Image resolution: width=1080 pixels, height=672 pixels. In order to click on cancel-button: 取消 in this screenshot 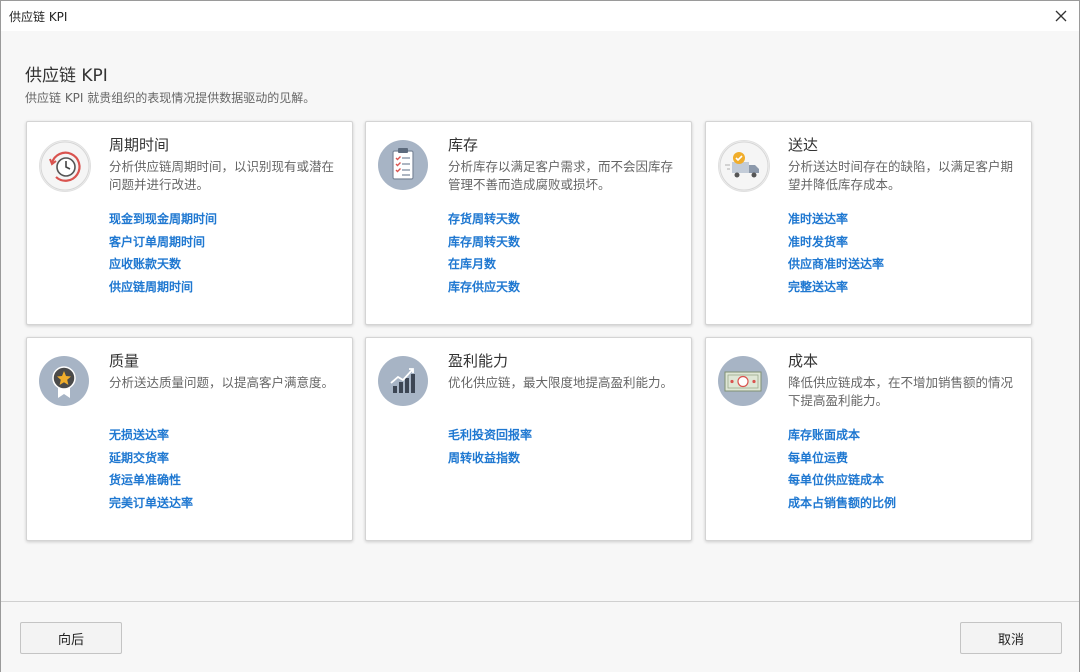, I will do `click(1011, 638)`.